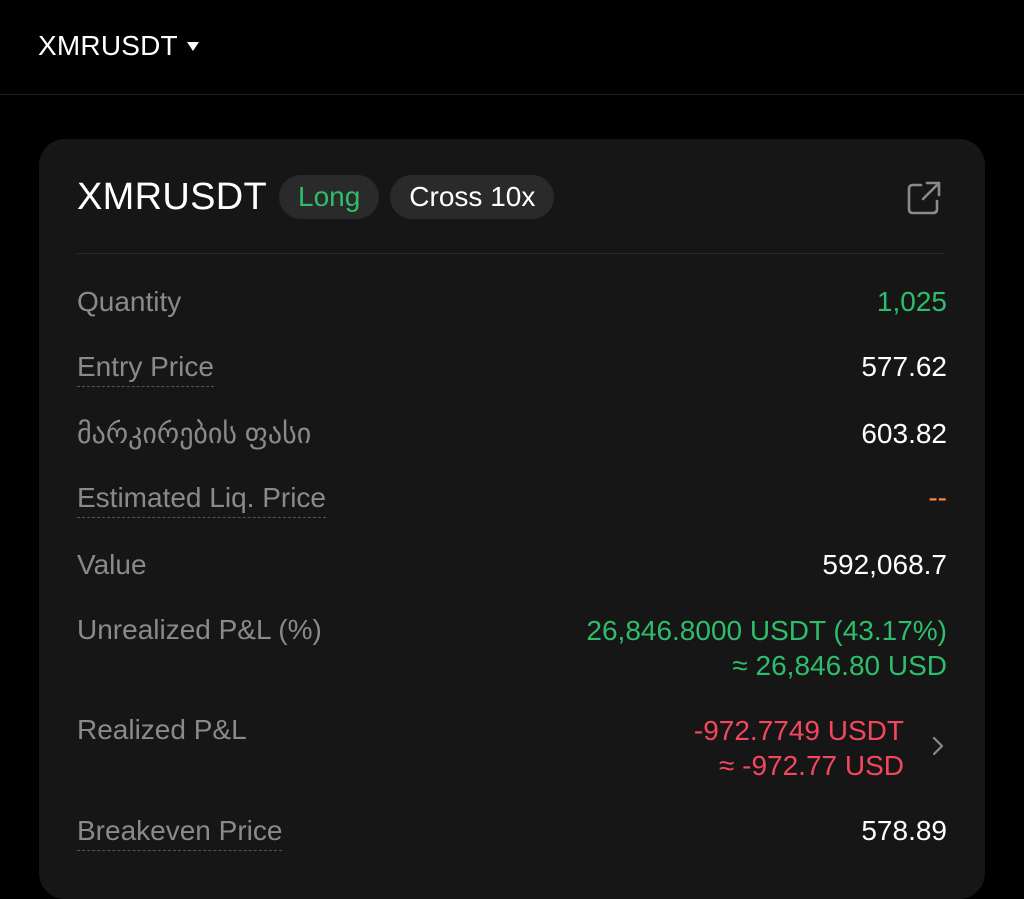 The width and height of the screenshot is (1024, 899). What do you see at coordinates (201, 499) in the screenshot?
I see `liq-price-label: Estimated Liq. Price` at bounding box center [201, 499].